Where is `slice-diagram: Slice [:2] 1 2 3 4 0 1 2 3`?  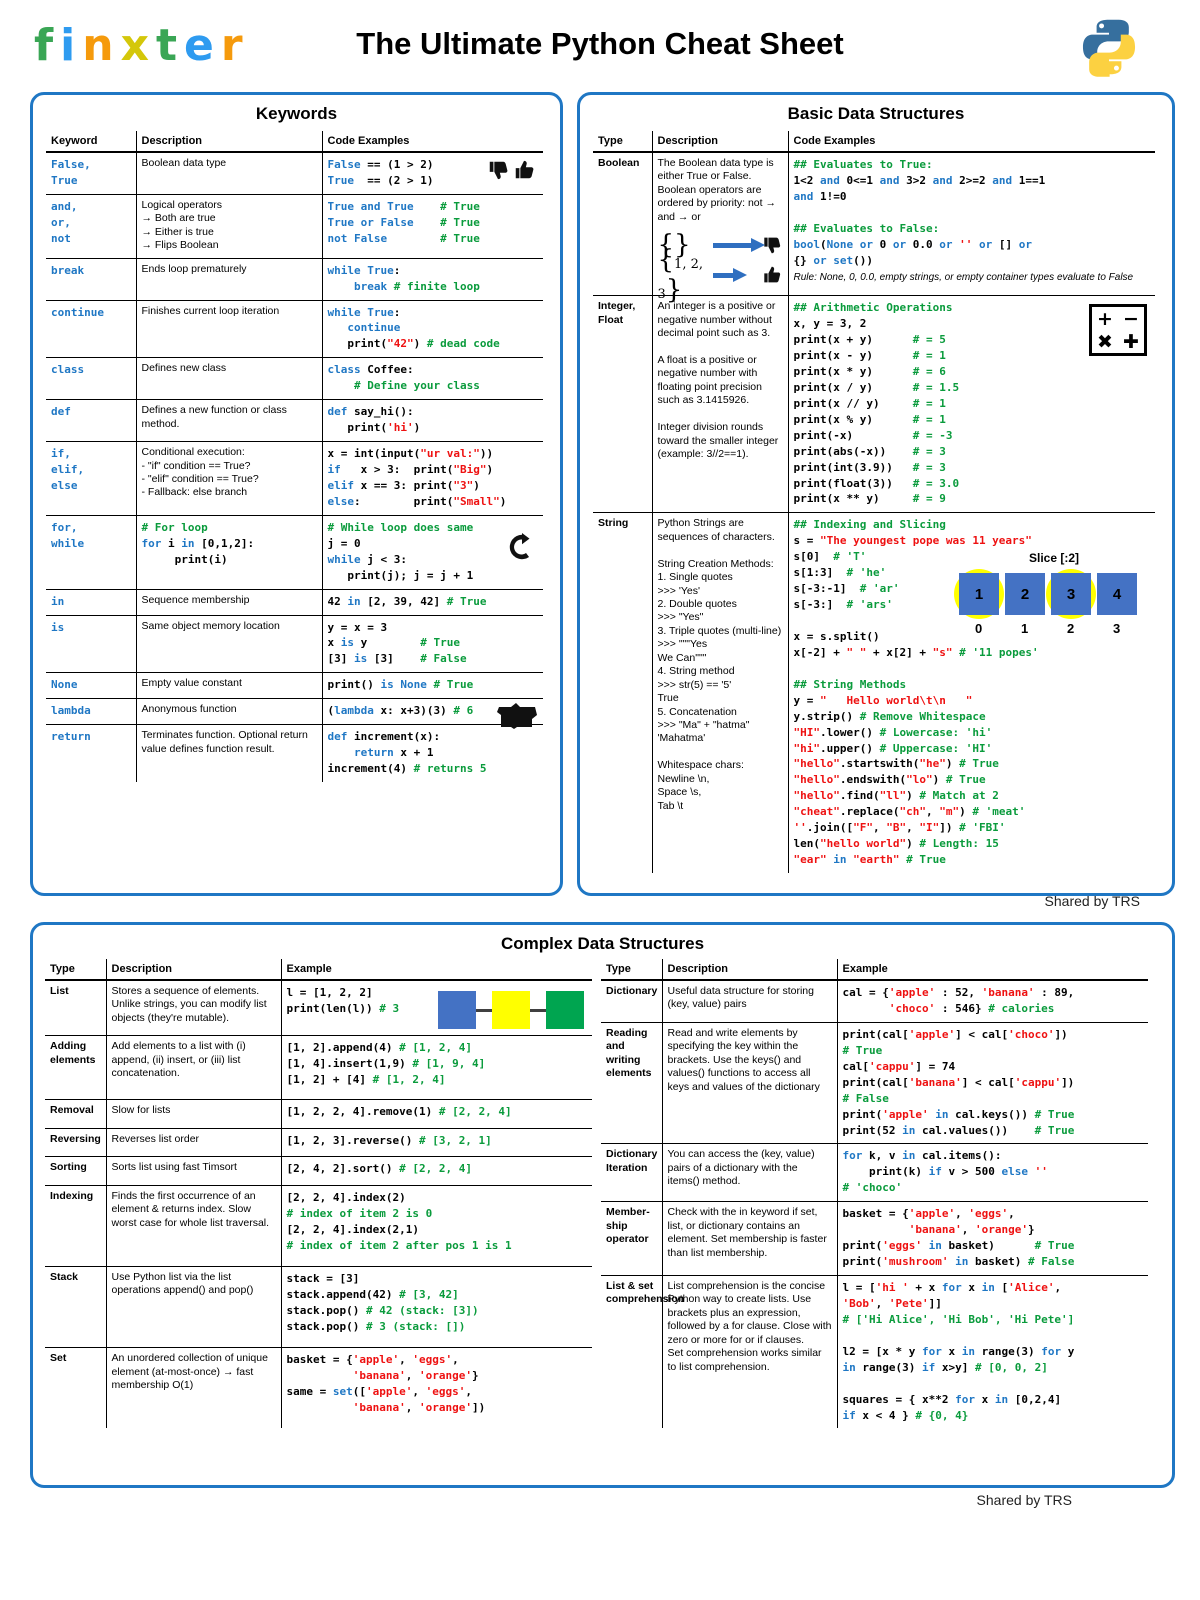
slice-diagram: Slice [:2] 1 2 3 4 0 1 2 3 is located at coordinates (1051, 594).